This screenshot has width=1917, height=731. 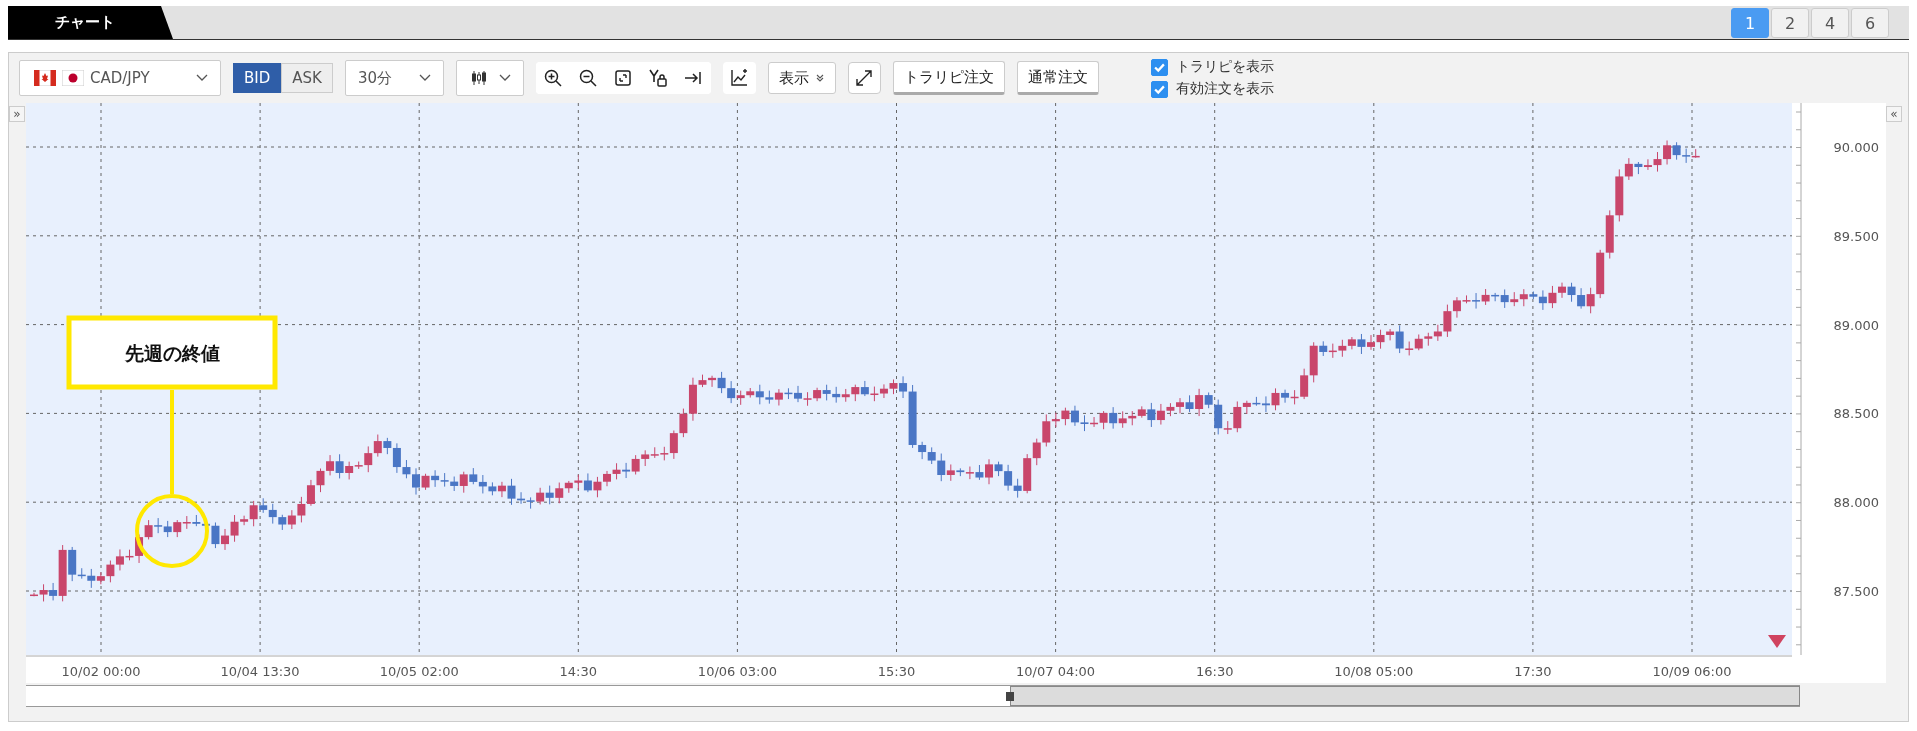 What do you see at coordinates (948, 78) in the screenshot?
I see `order-button: トラリピ注文` at bounding box center [948, 78].